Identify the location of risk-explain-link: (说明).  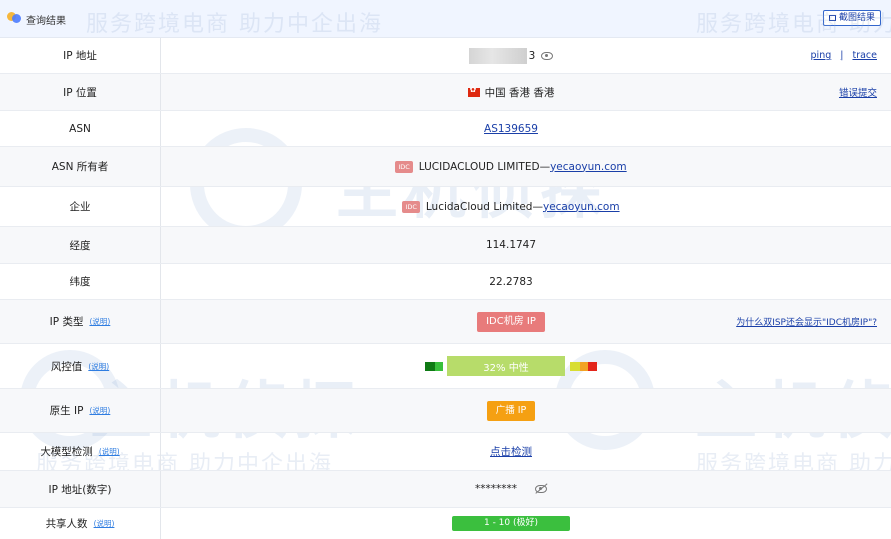
(98, 366).